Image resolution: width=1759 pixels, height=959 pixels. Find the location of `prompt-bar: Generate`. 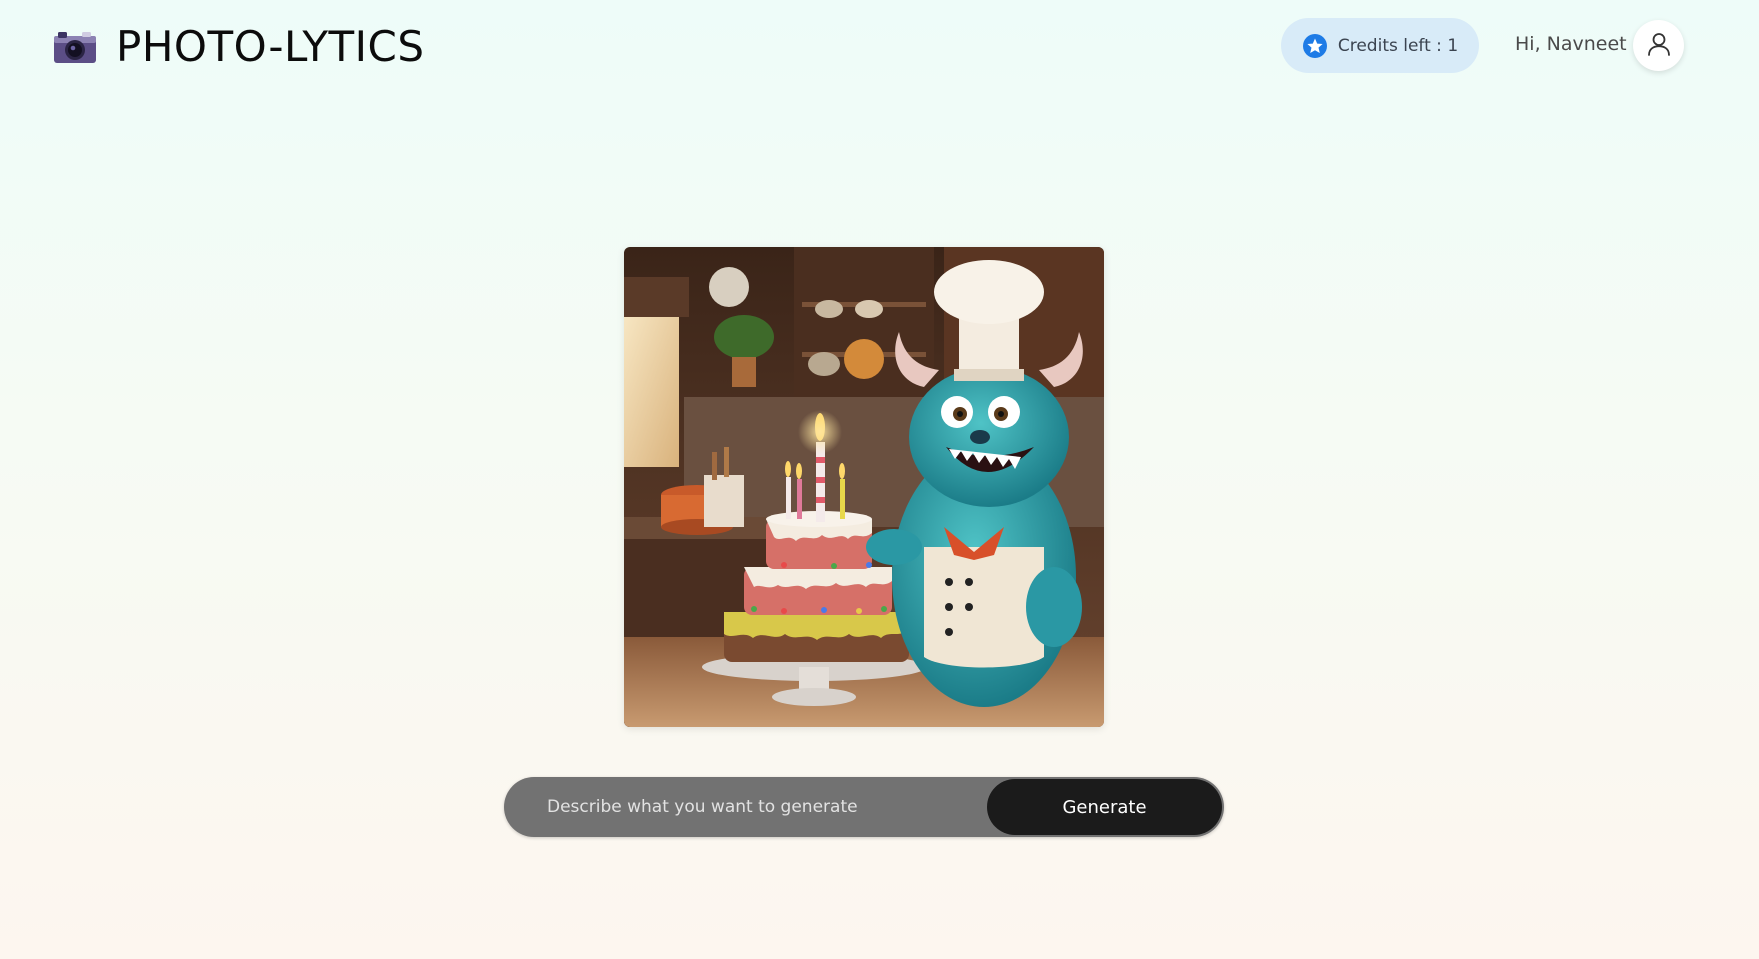

prompt-bar: Generate is located at coordinates (864, 807).